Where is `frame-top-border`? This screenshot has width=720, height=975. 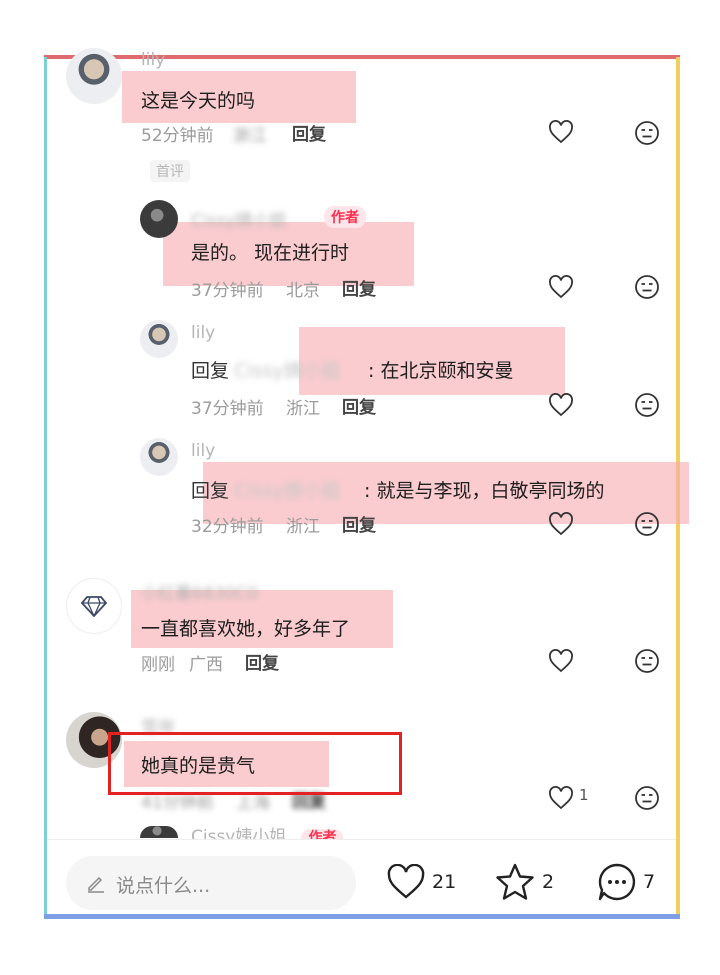 frame-top-border is located at coordinates (362, 57).